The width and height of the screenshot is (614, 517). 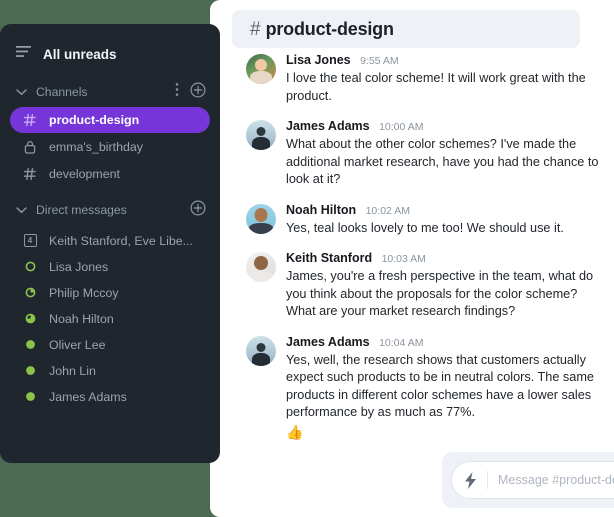 What do you see at coordinates (329, 258) in the screenshot?
I see `message-author: Keith Stanford` at bounding box center [329, 258].